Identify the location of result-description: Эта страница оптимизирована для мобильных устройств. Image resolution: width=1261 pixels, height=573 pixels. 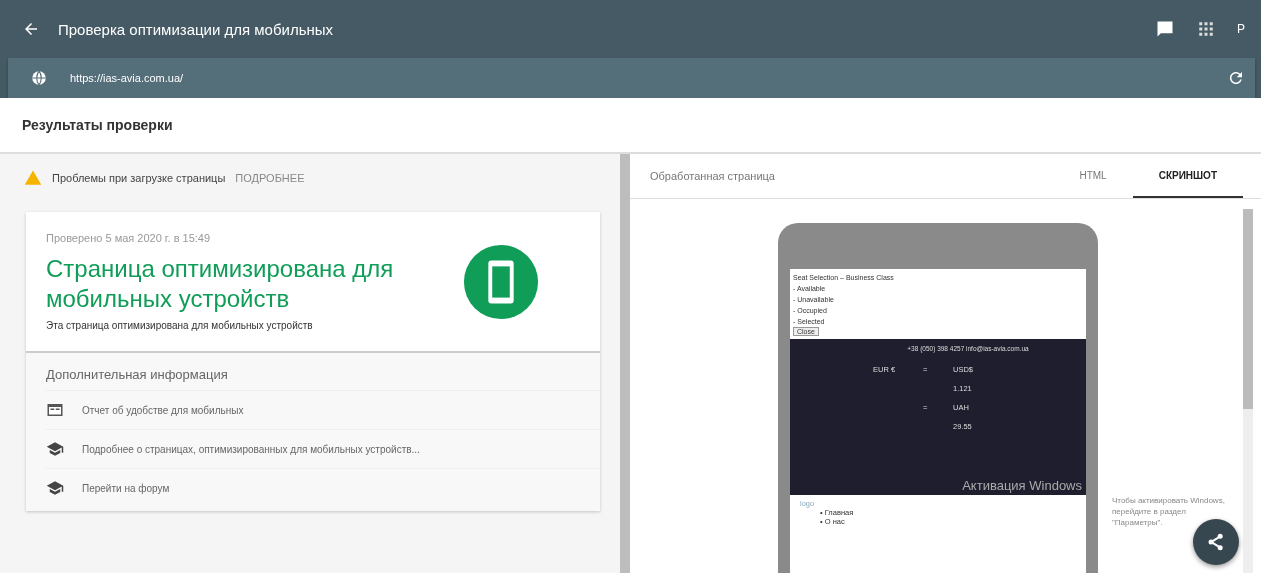
(180, 325).